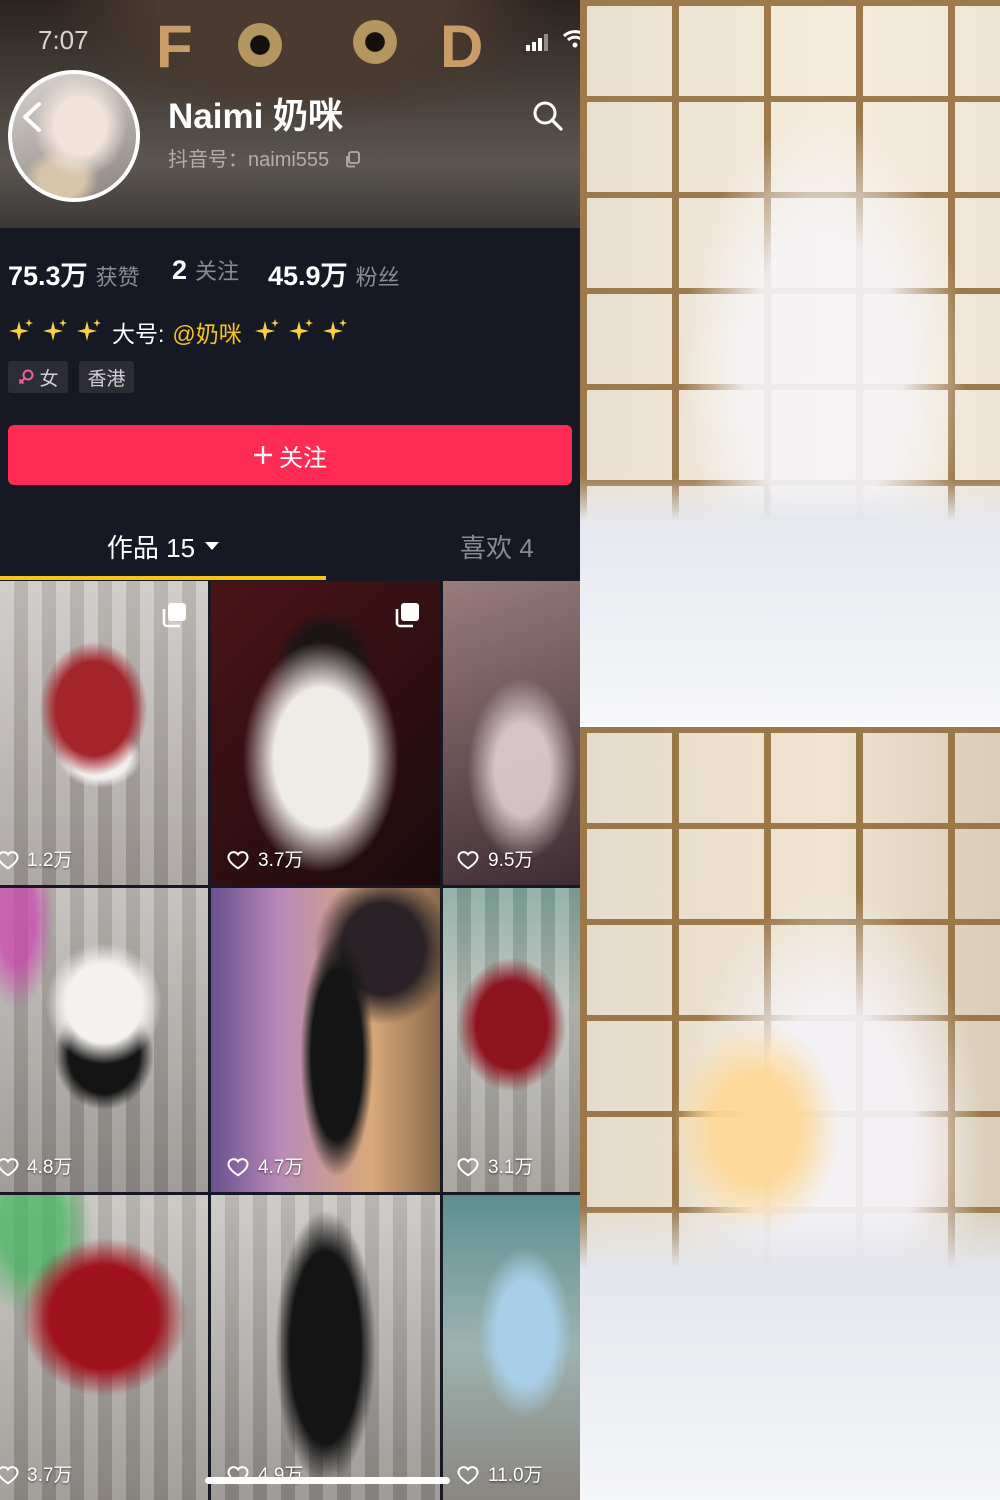  I want to click on tab-label: 喜欢 4, so click(497, 547).